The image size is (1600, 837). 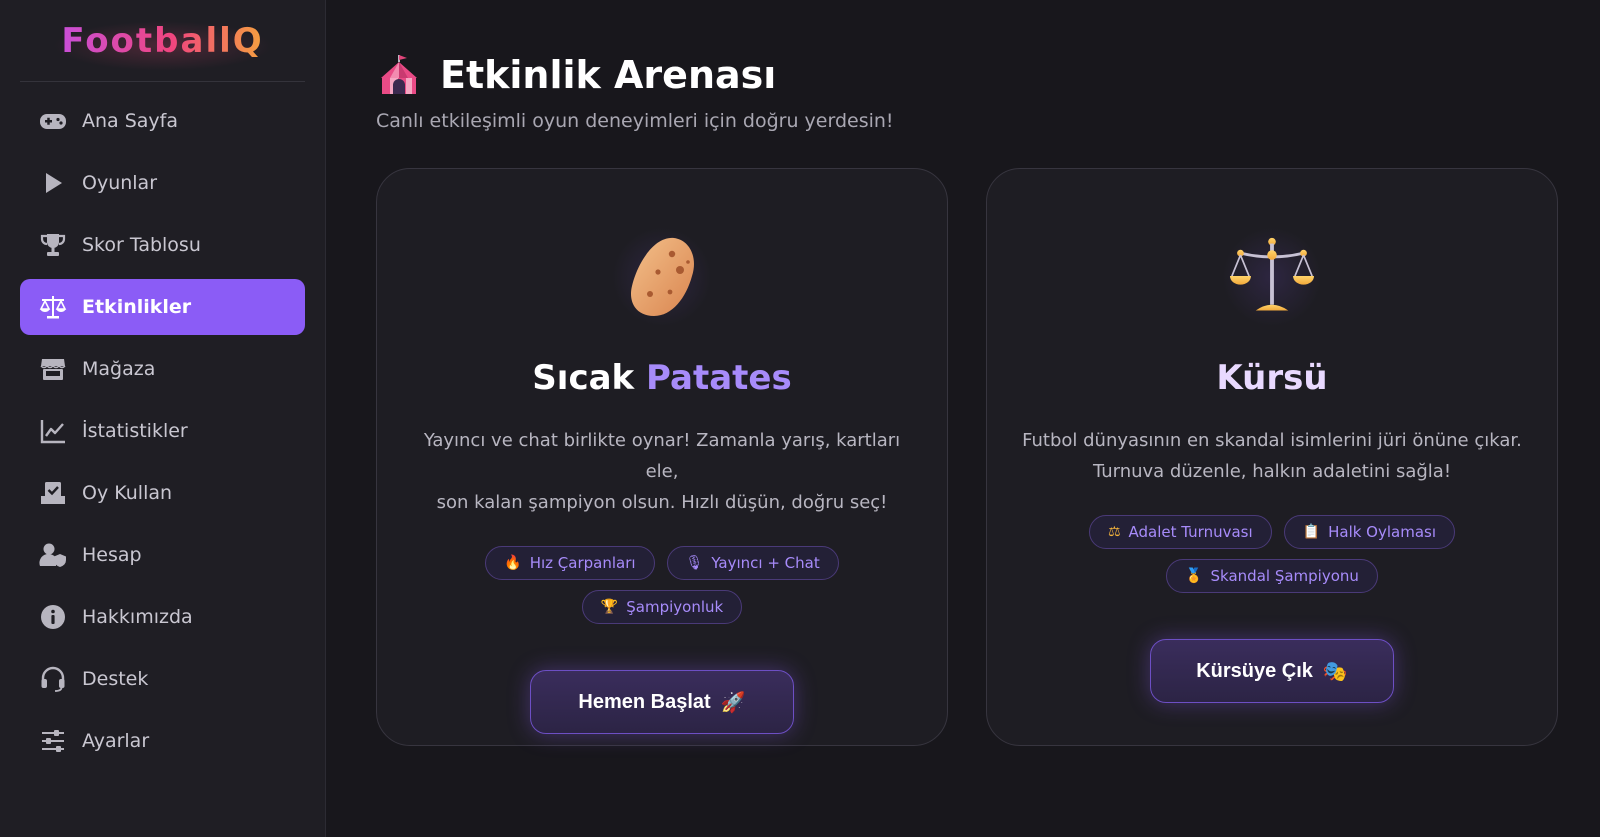 What do you see at coordinates (1284, 576) in the screenshot?
I see `tag-label: Skandal Şampiyonu` at bounding box center [1284, 576].